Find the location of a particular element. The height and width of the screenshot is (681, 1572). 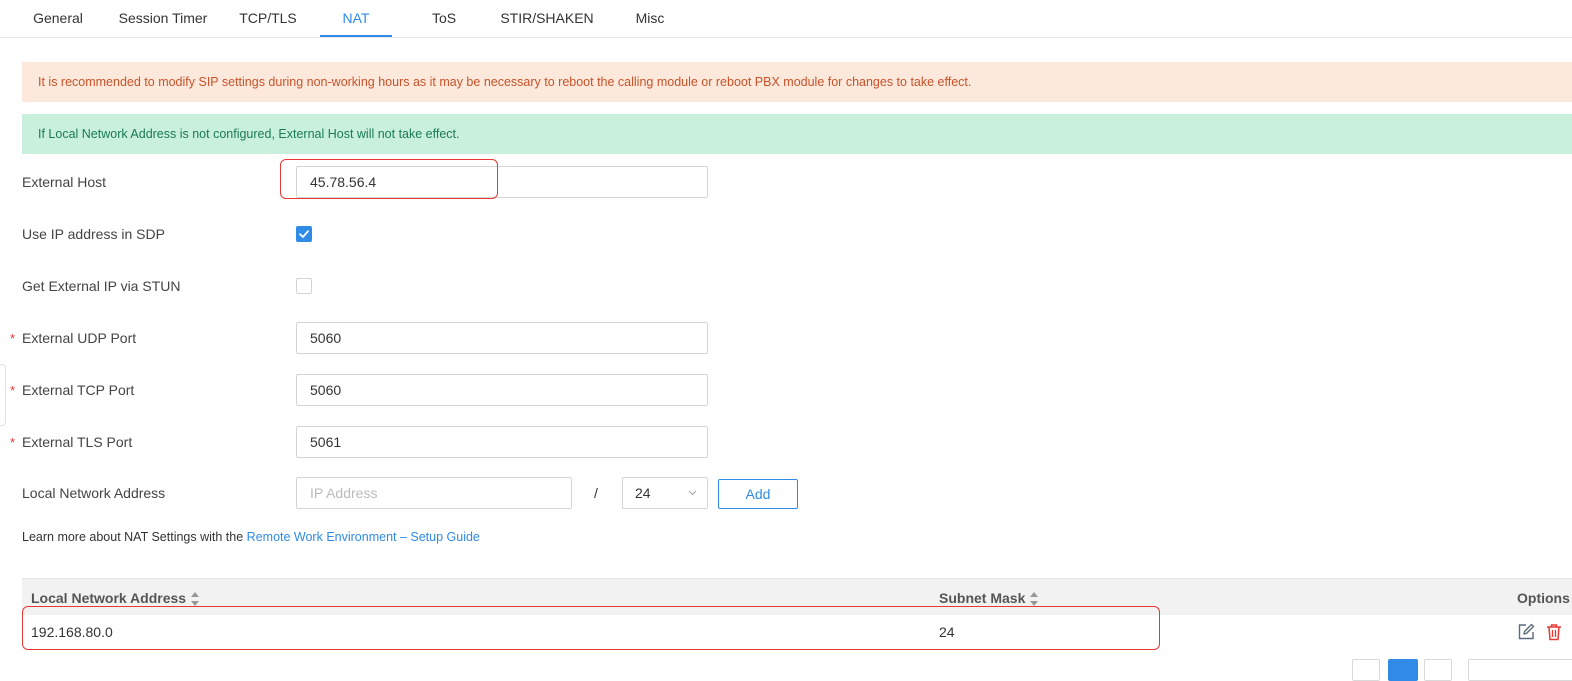

table-row: 192.168.80.0 24 is located at coordinates (797, 632).